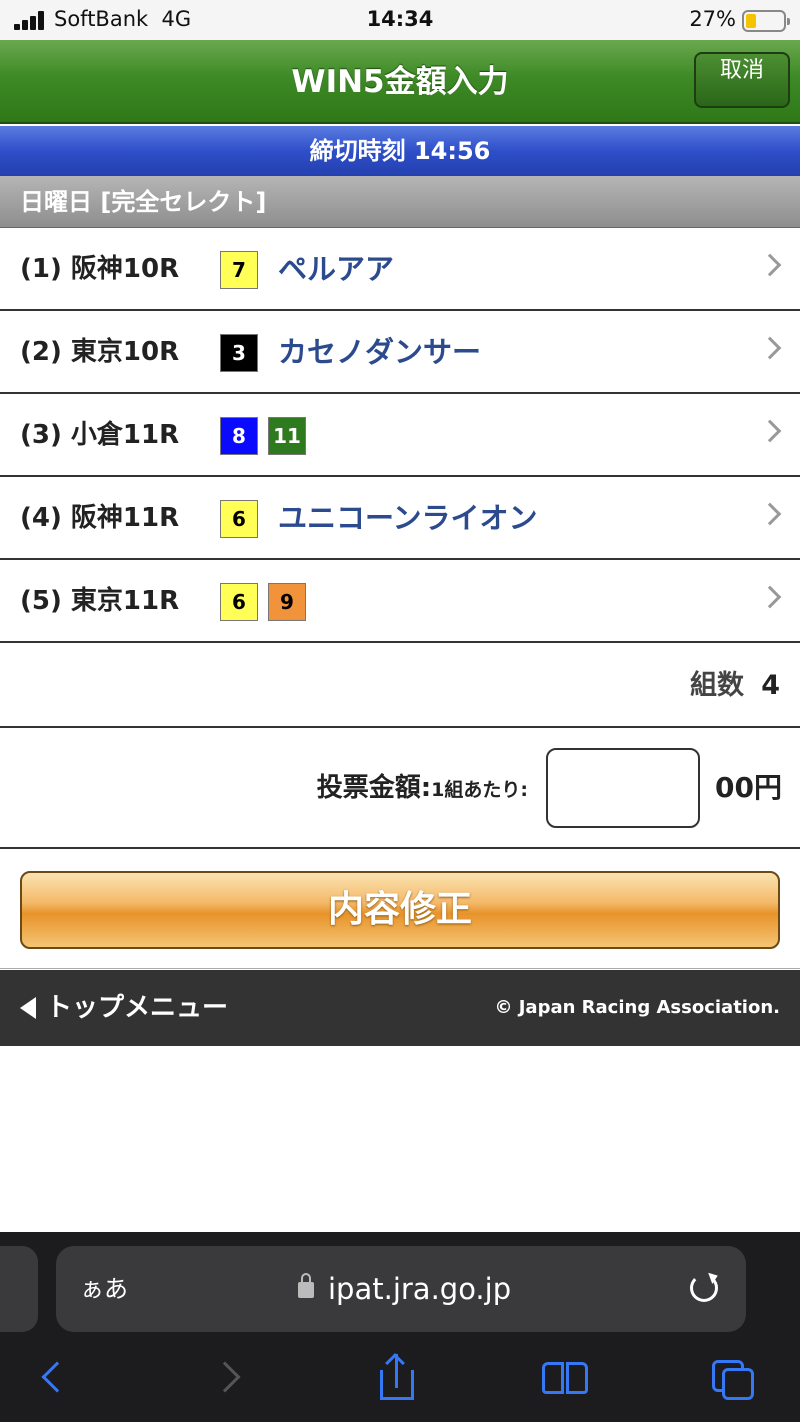  I want to click on race-label: (5) 東京11R, so click(100, 601).